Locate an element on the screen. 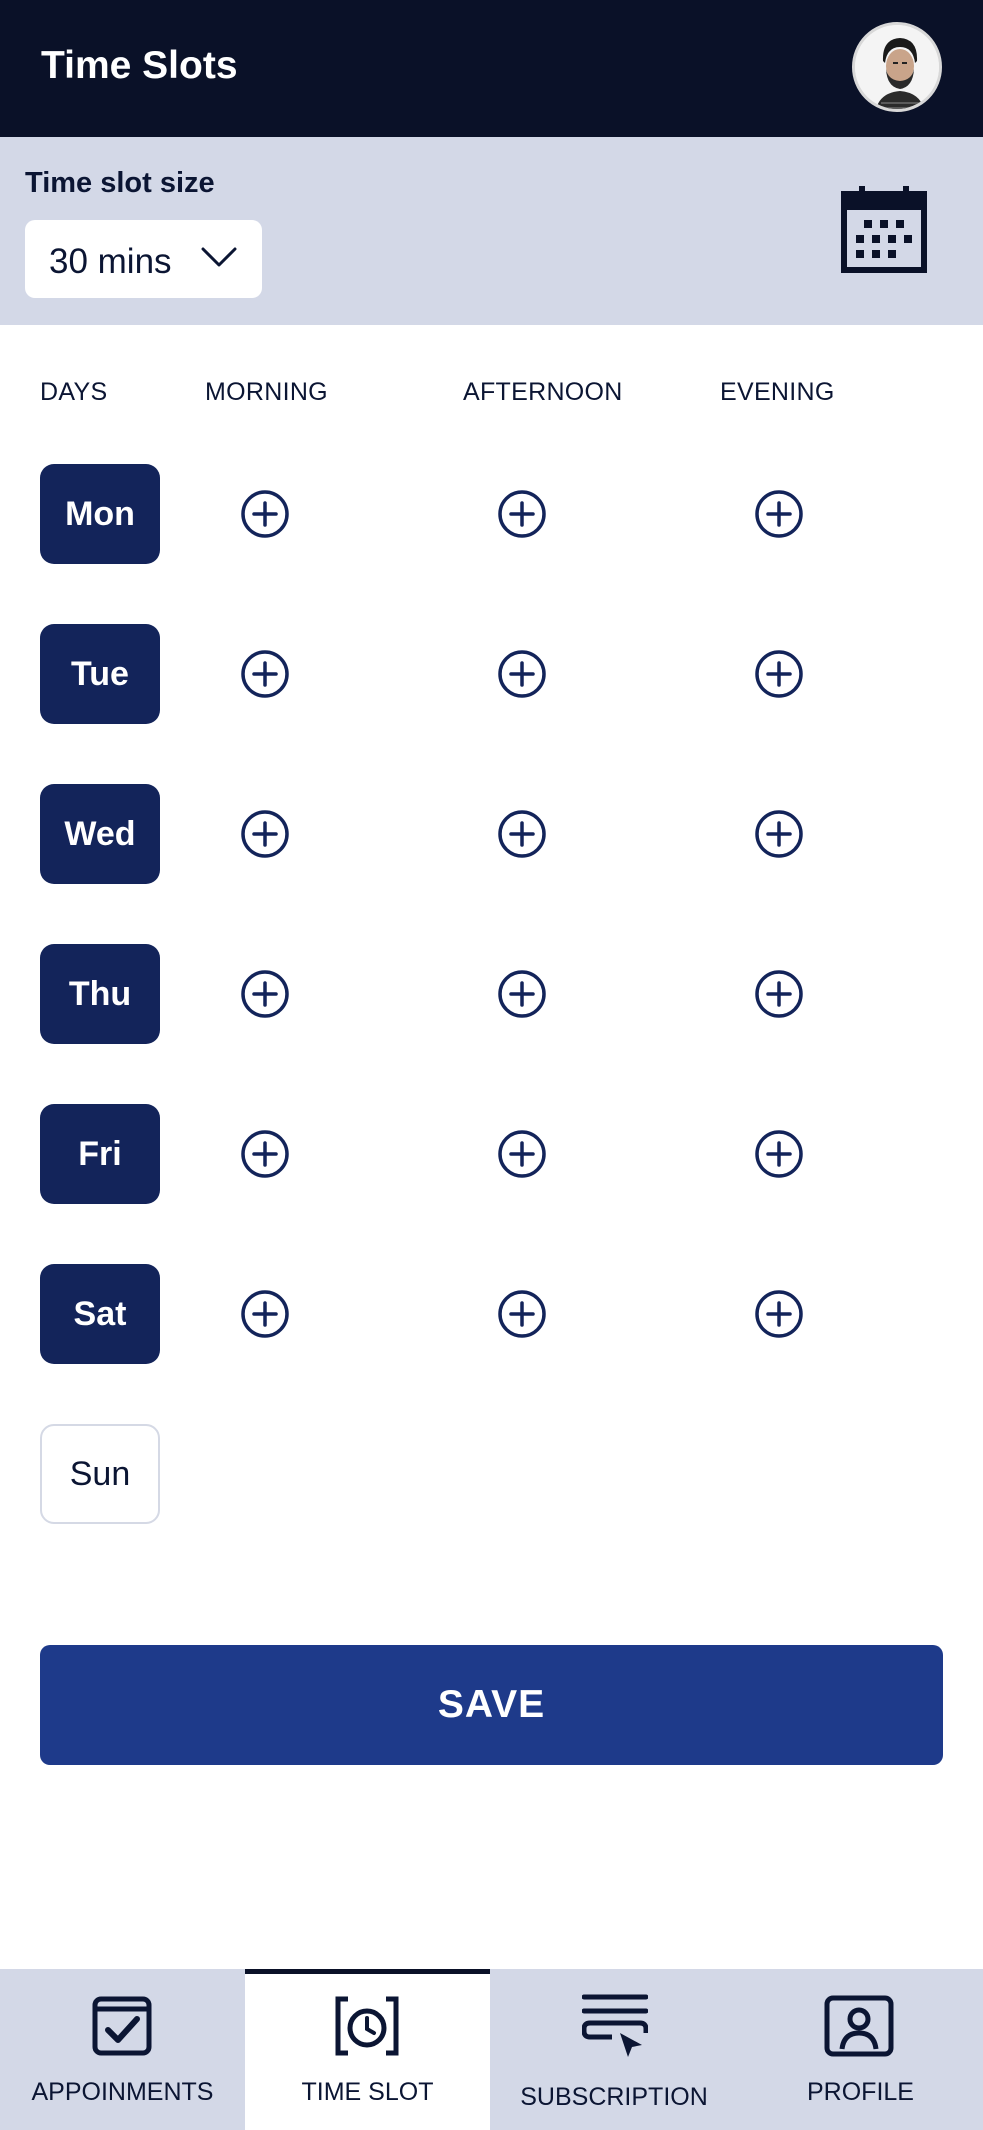 The height and width of the screenshot is (2130, 983). column-header-days: DAYS is located at coordinates (74, 392).